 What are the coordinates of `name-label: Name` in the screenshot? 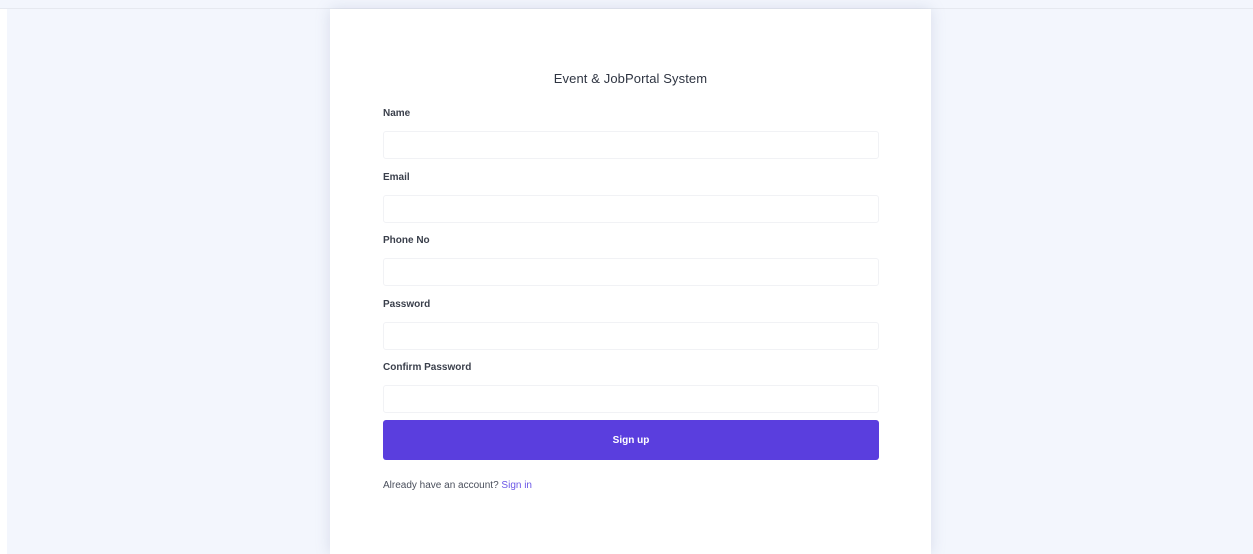 It's located at (397, 113).